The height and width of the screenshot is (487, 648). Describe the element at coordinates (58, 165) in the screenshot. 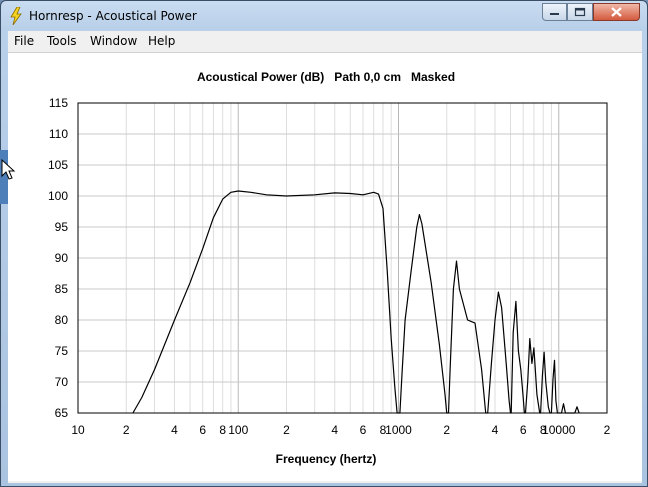

I see `y-tick-label: 105` at that location.